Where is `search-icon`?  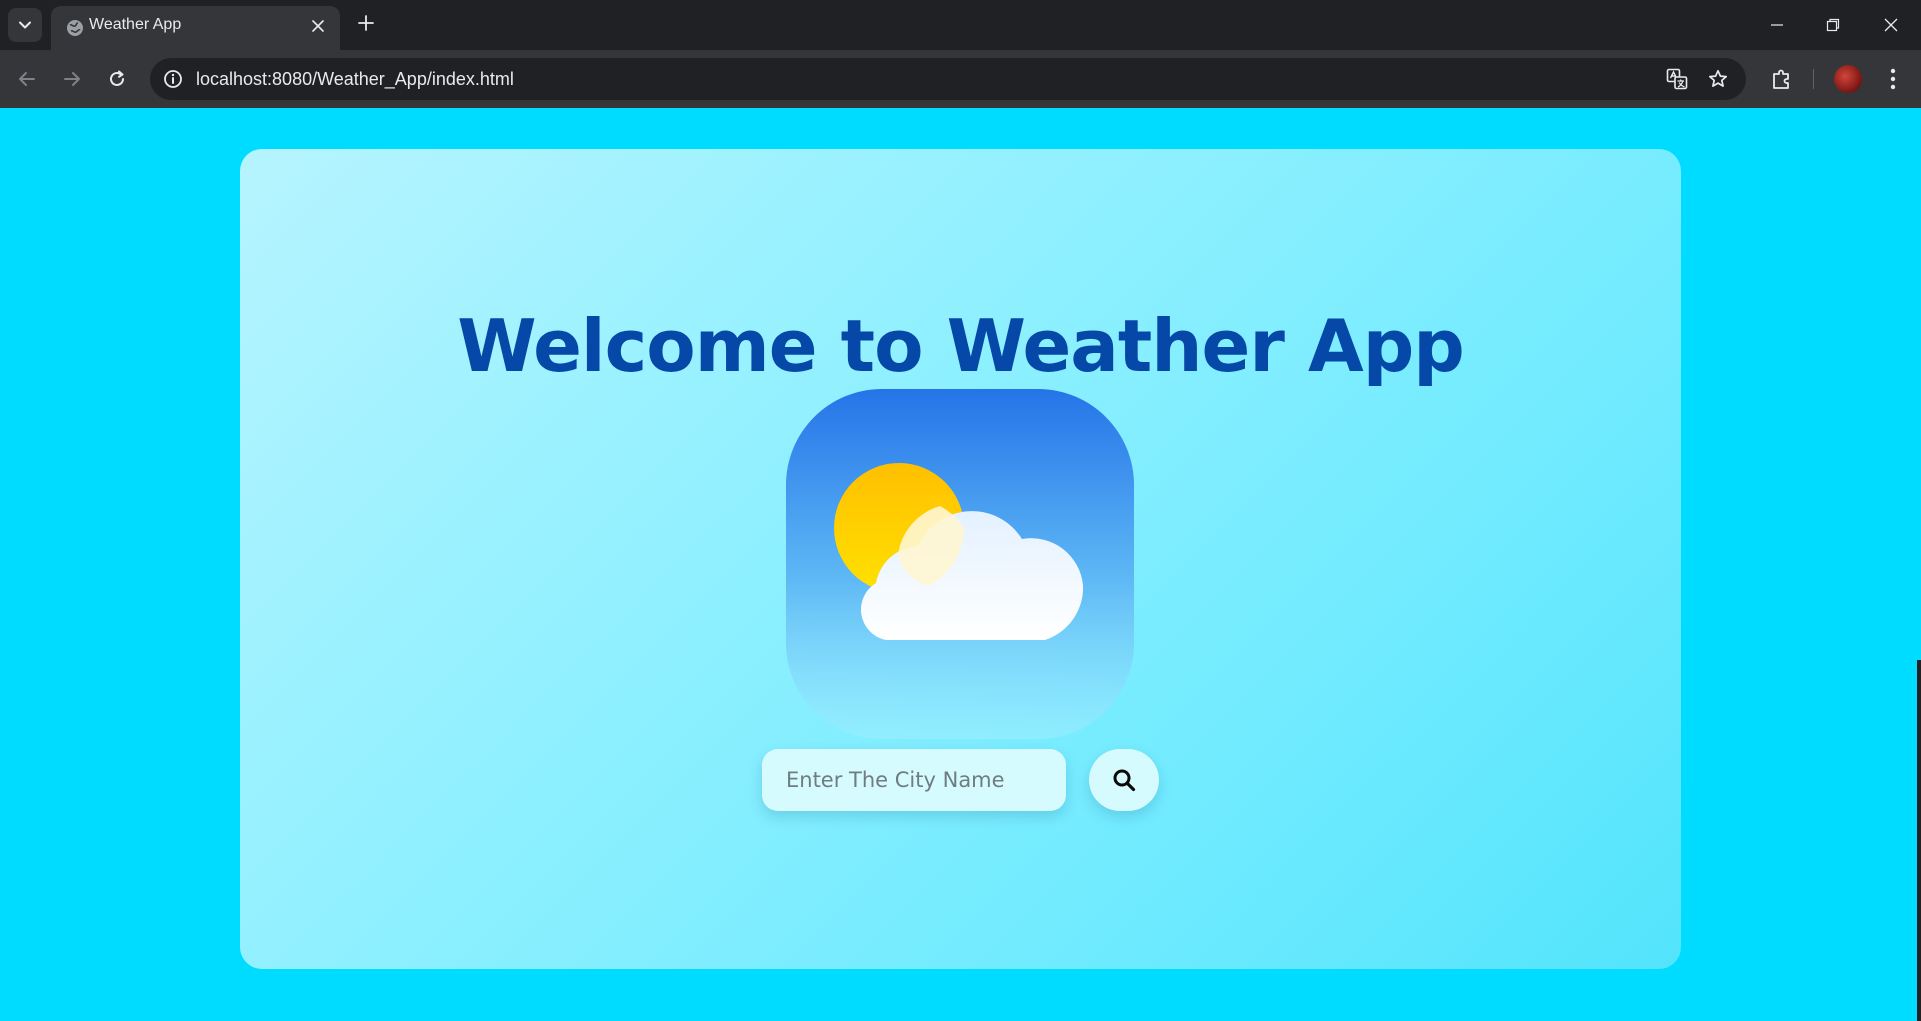 search-icon is located at coordinates (1124, 780).